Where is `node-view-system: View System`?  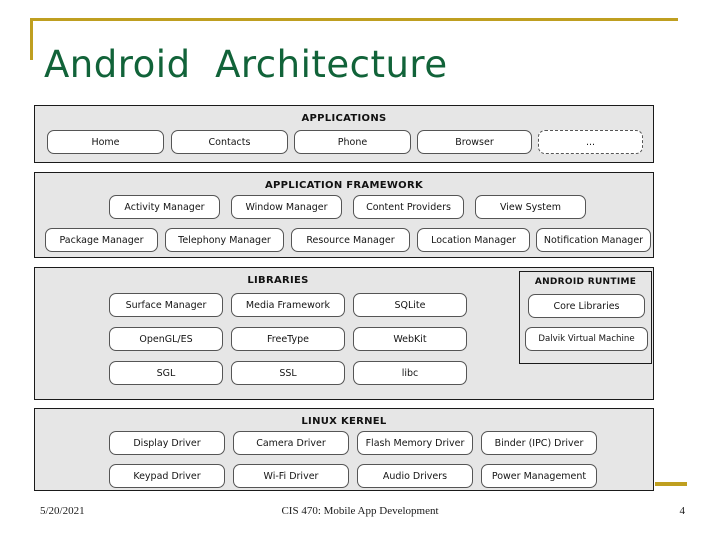
node-view-system: View System is located at coordinates (530, 207).